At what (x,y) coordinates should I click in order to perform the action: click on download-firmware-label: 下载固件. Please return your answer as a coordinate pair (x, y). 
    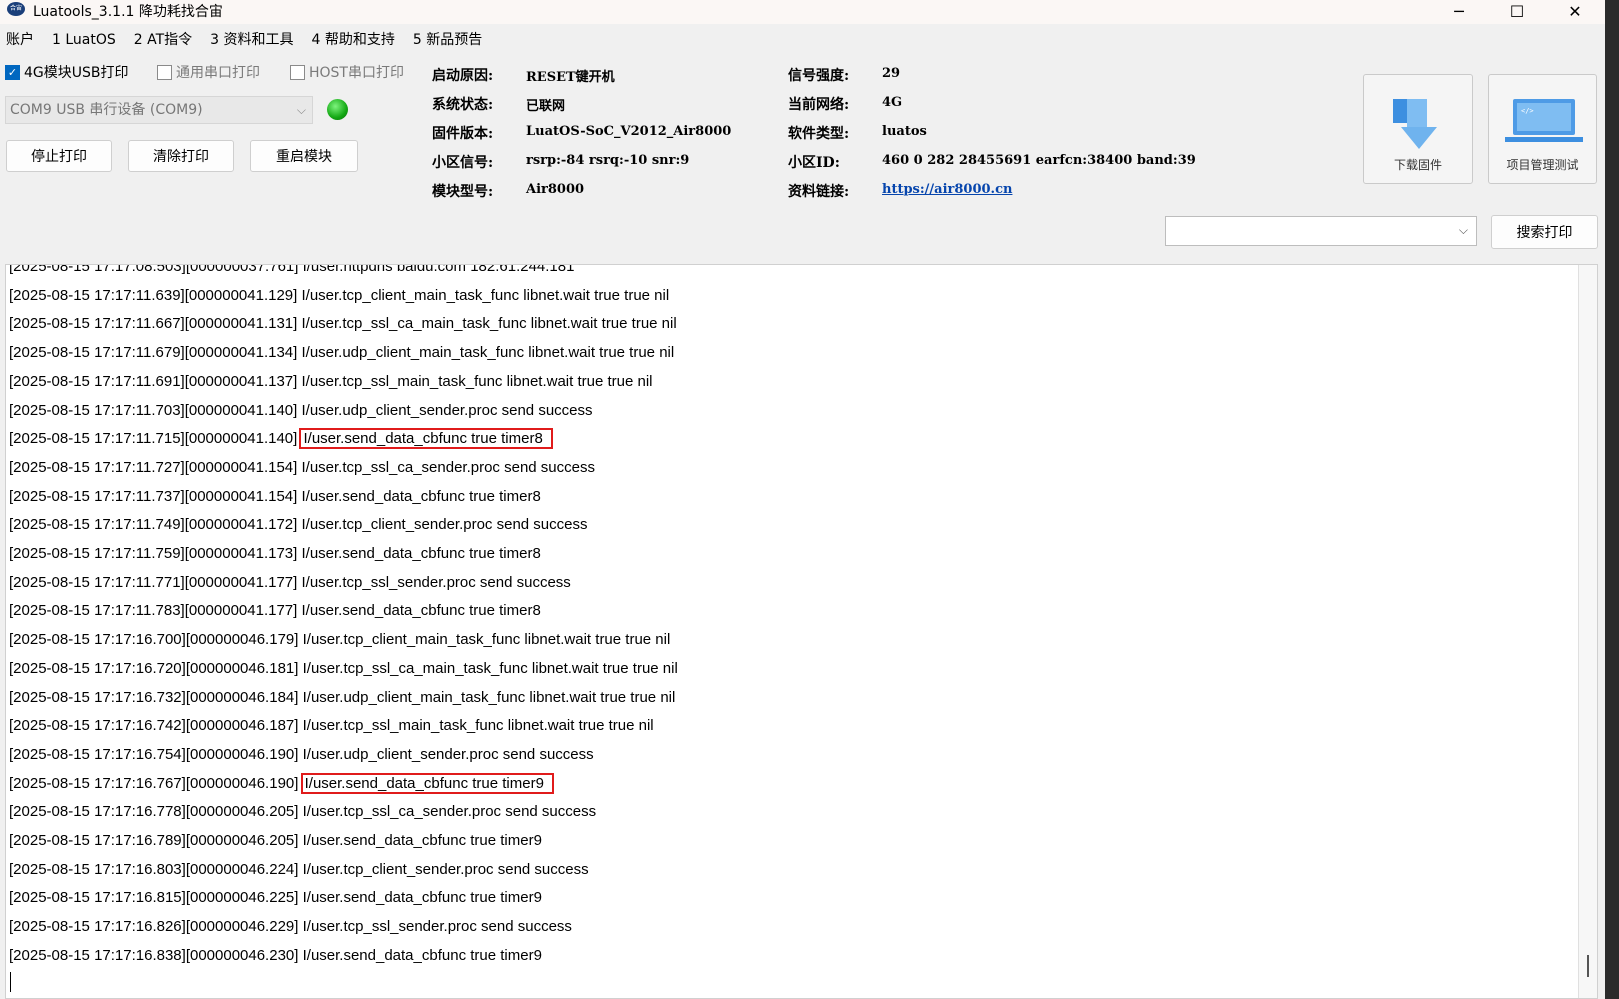
    Looking at the image, I should click on (1417, 165).